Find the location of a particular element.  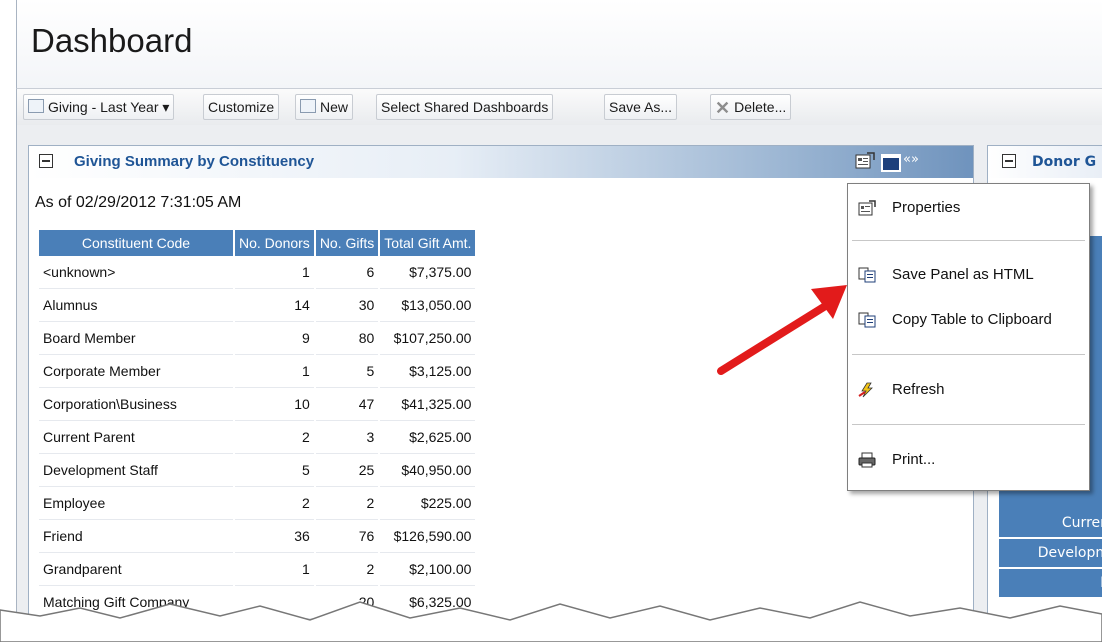

donor-row-label: Curren is located at coordinates (1050, 524).